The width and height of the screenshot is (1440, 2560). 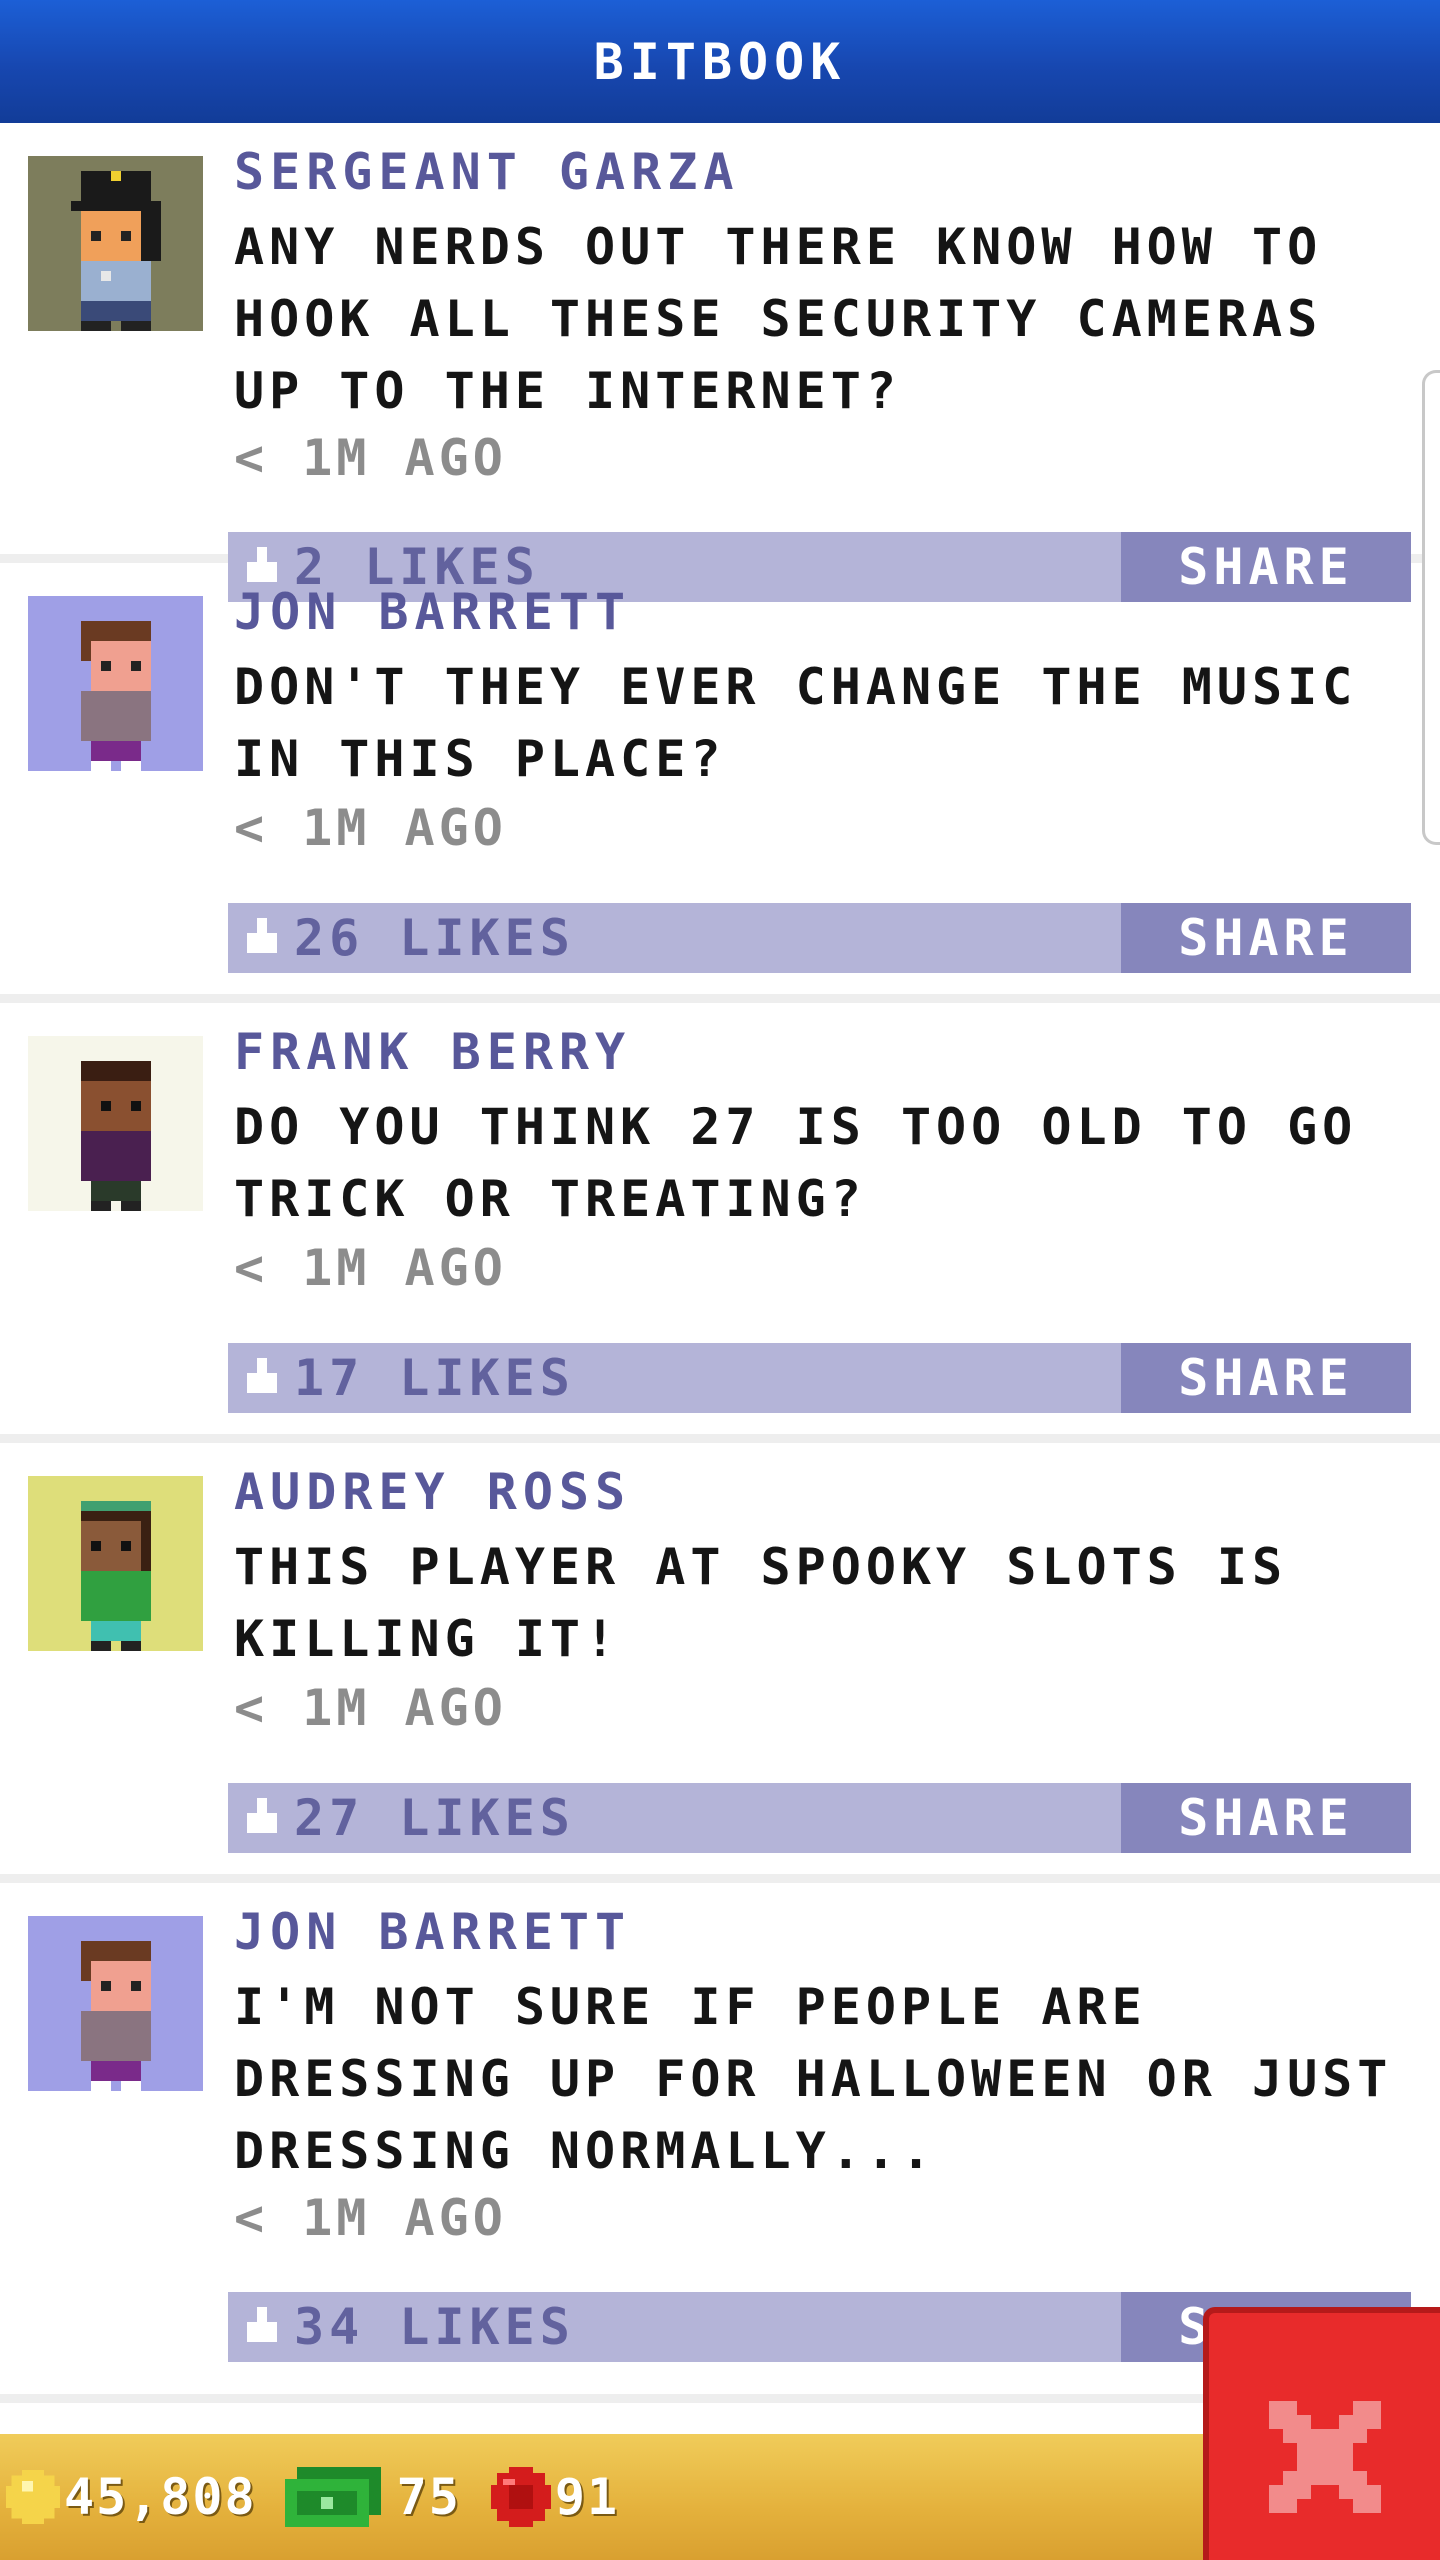 What do you see at coordinates (160, 2497) in the screenshot?
I see `coins-value: 45,808` at bounding box center [160, 2497].